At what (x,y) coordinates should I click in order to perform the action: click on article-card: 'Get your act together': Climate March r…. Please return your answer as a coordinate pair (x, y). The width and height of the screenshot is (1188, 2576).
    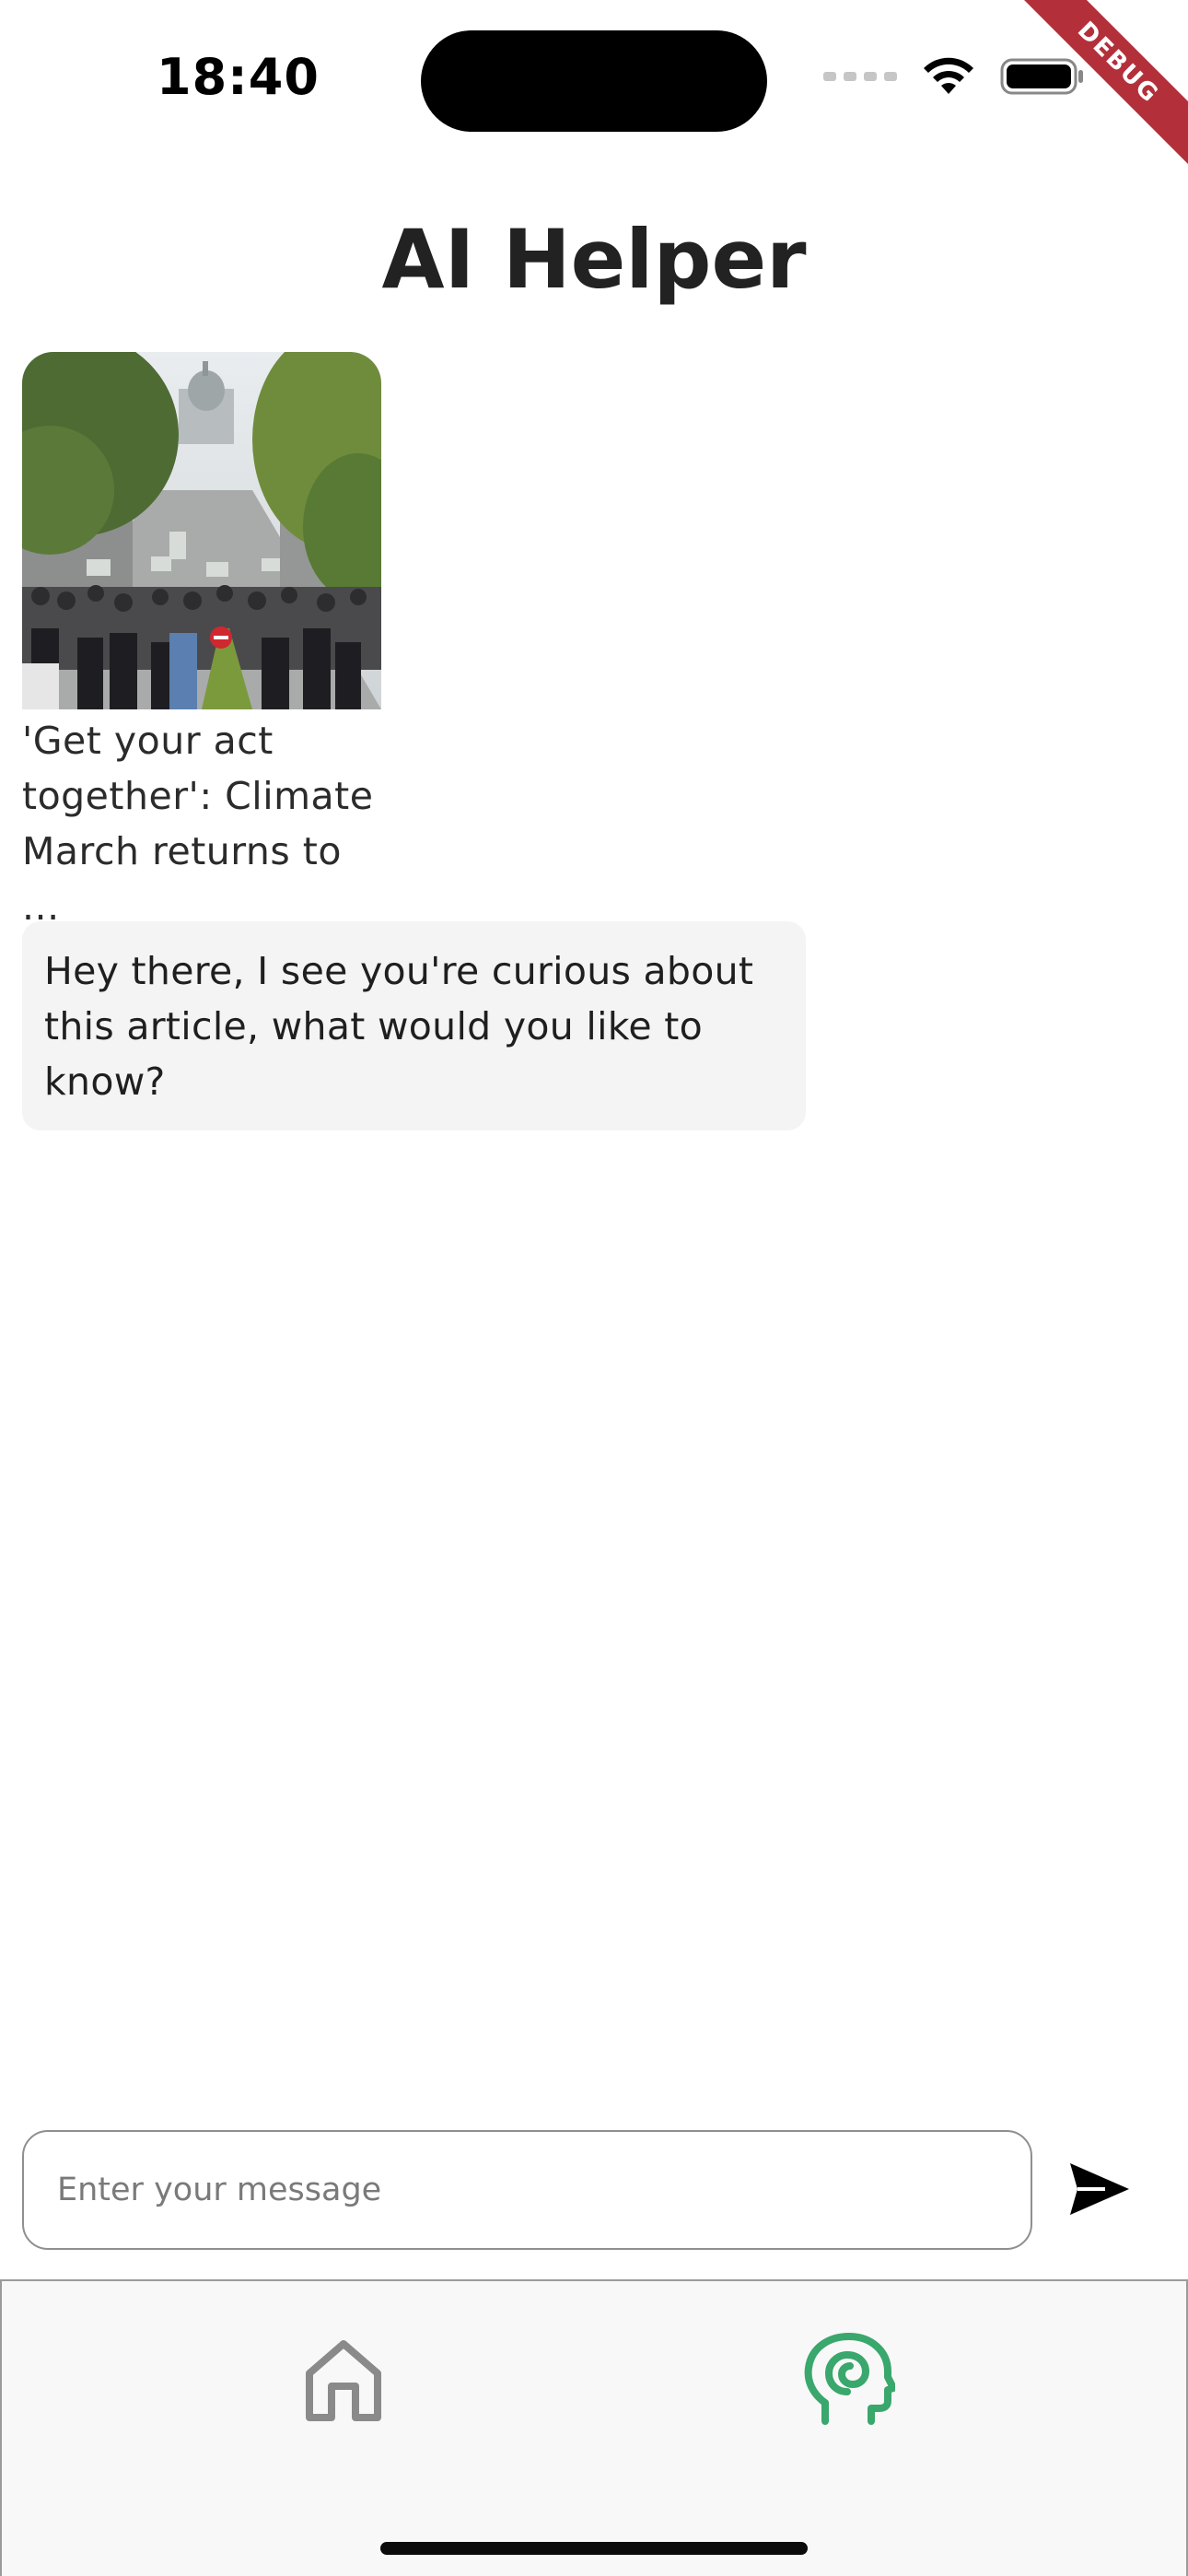
    Looking at the image, I should click on (201, 643).